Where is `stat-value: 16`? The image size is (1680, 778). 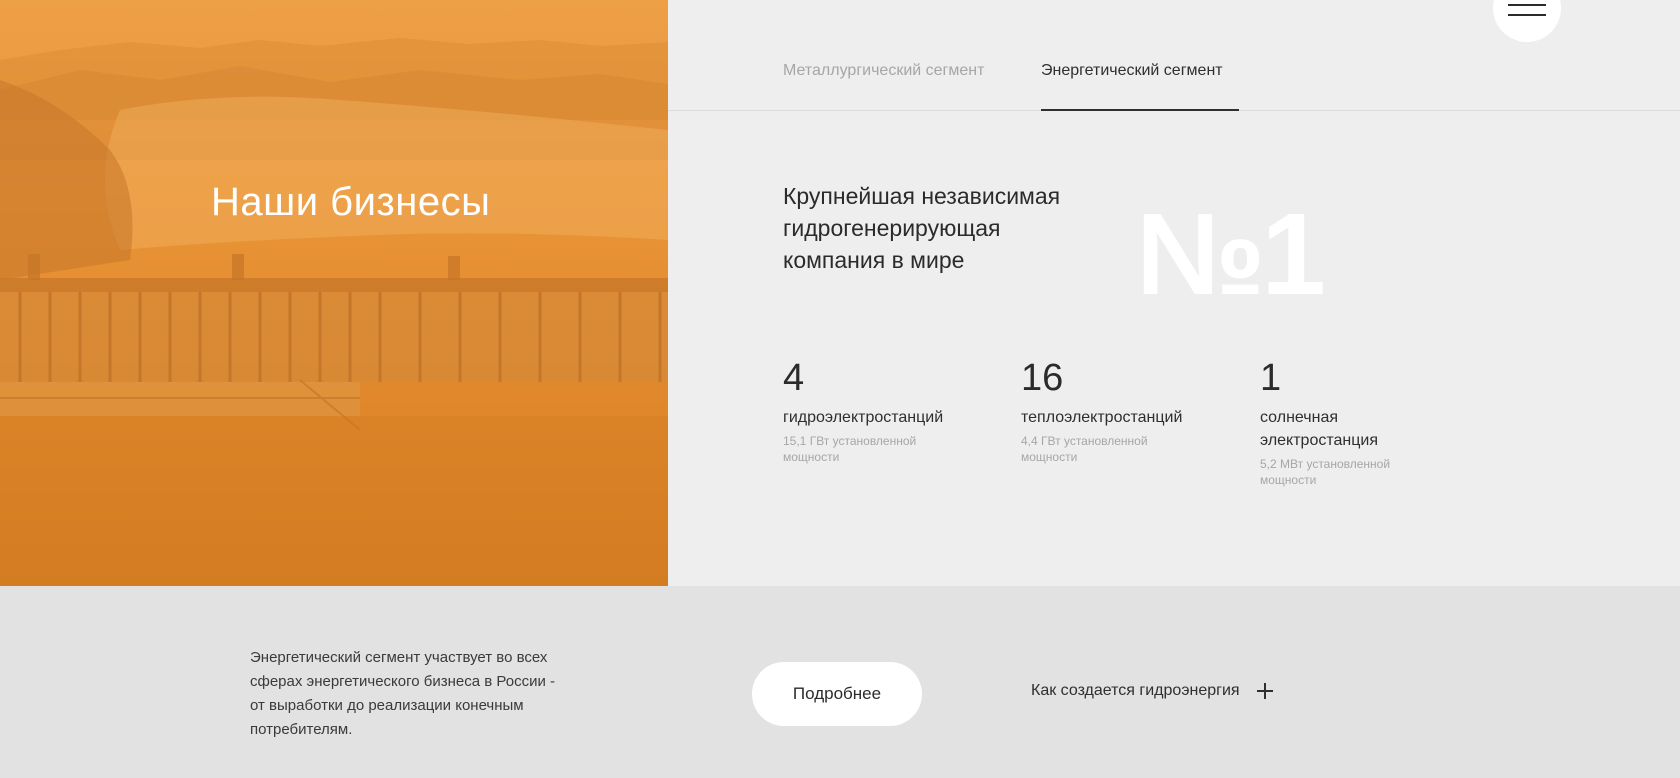
stat-value: 16 is located at coordinates (1042, 378).